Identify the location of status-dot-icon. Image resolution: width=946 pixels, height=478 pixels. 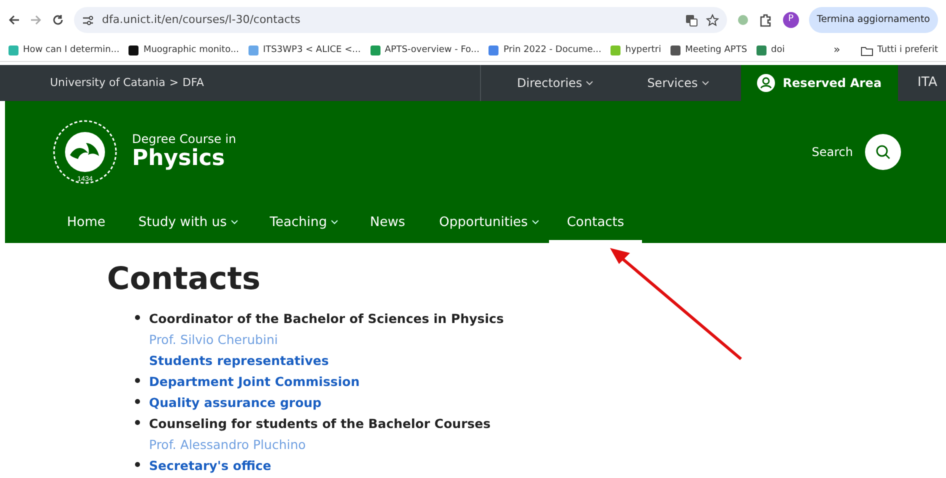
(742, 20).